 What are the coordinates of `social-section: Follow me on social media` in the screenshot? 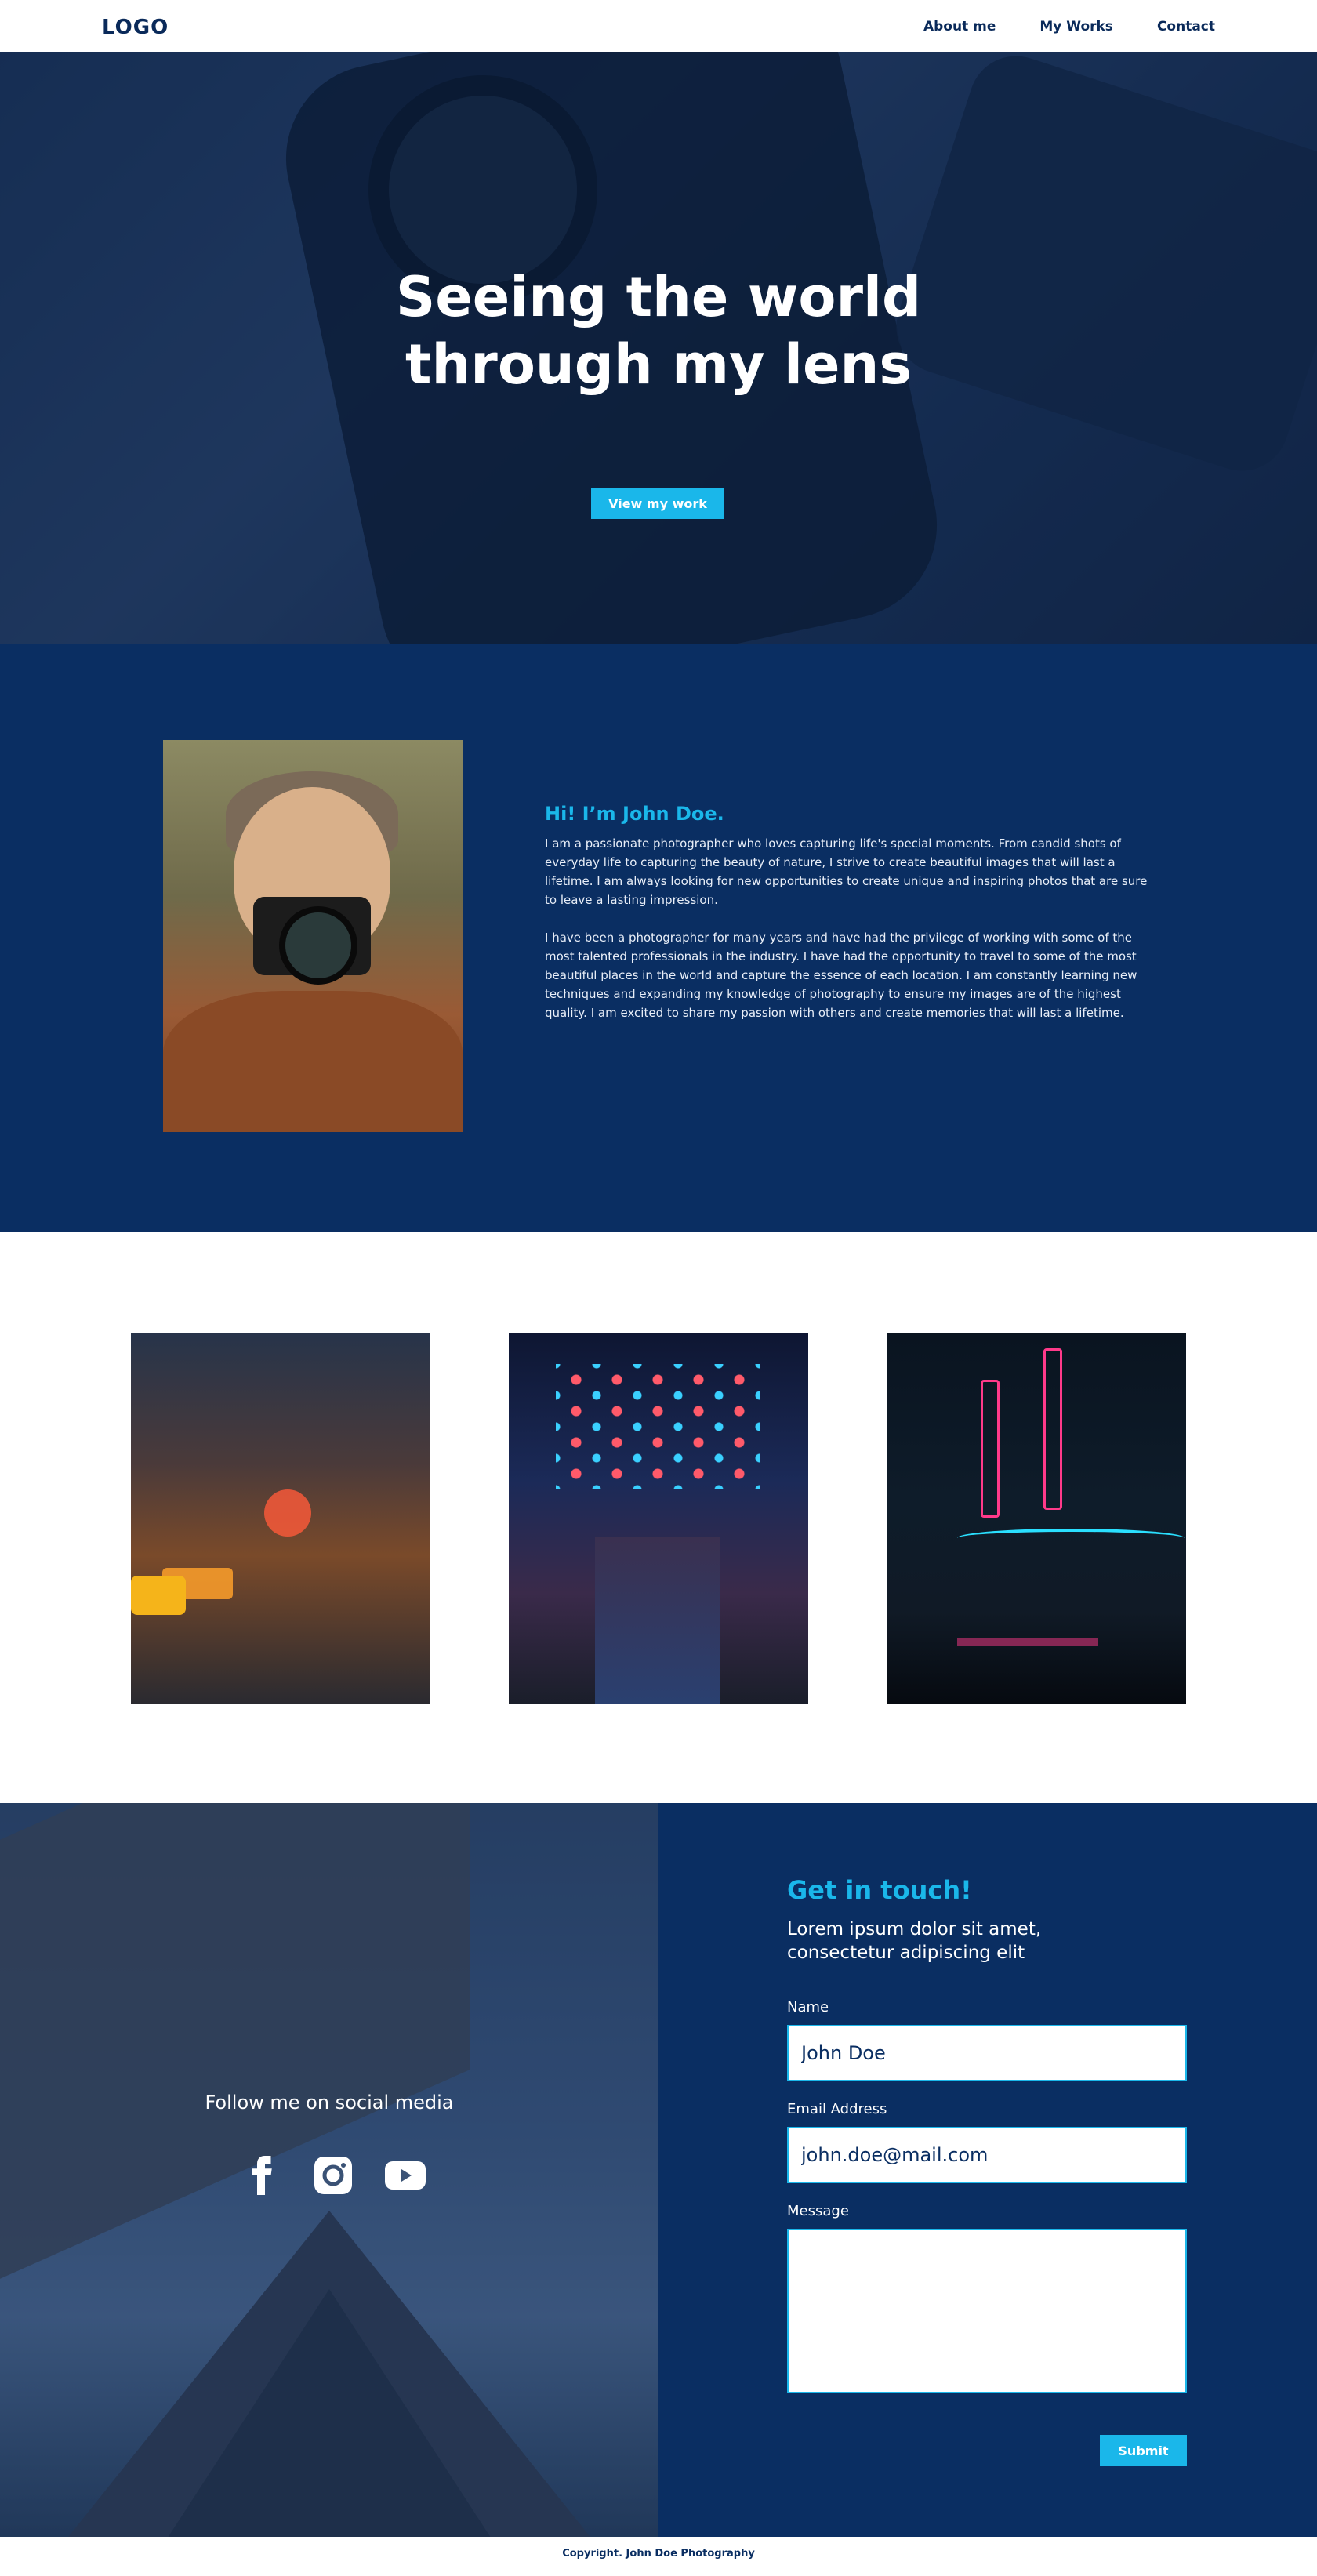 It's located at (329, 2170).